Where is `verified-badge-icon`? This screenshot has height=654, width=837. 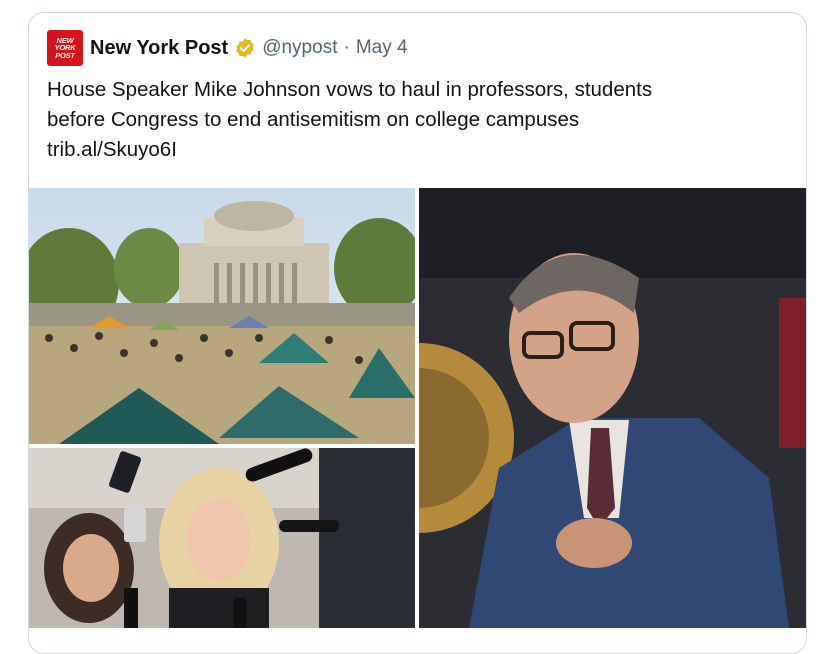
verified-badge-icon is located at coordinates (245, 48).